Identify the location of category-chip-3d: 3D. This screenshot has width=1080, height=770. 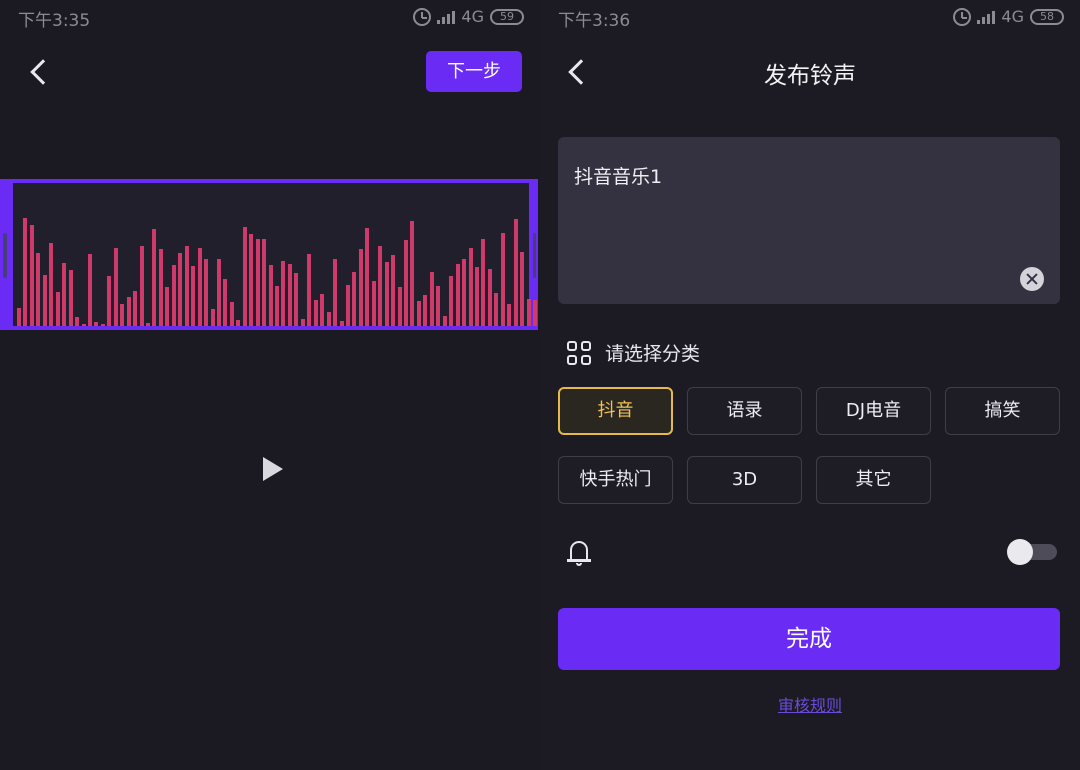
(744, 480).